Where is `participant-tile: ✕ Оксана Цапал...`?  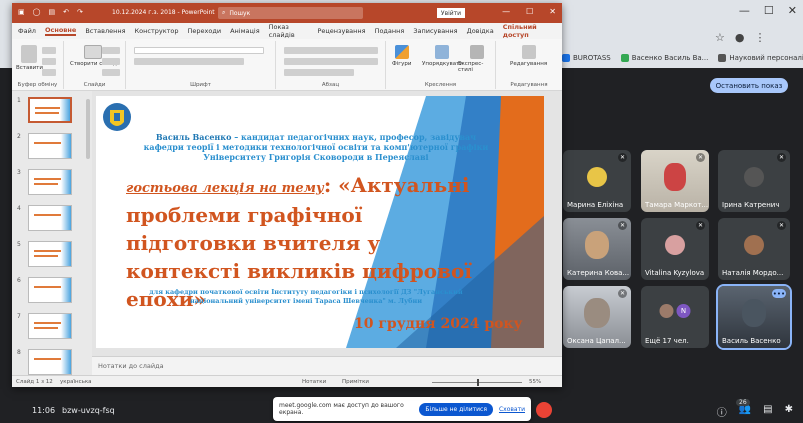 participant-tile: ✕ Оксана Цапал... is located at coordinates (597, 317).